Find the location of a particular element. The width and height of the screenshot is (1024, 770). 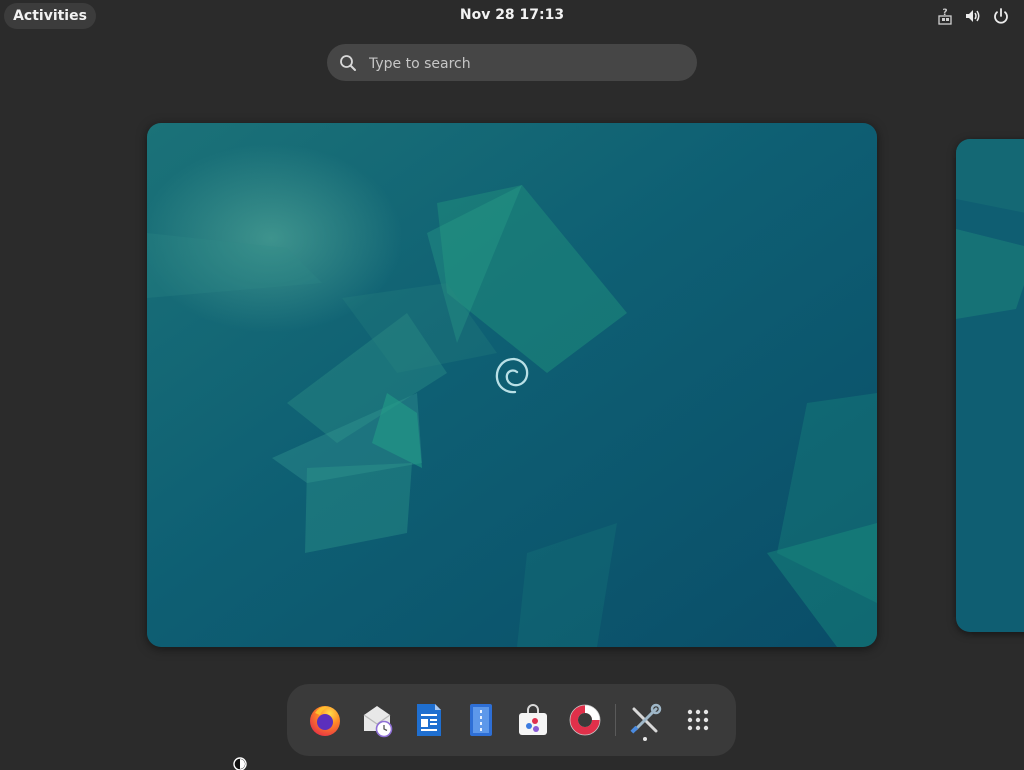

dash-app-text-editor is located at coordinates (481, 720).